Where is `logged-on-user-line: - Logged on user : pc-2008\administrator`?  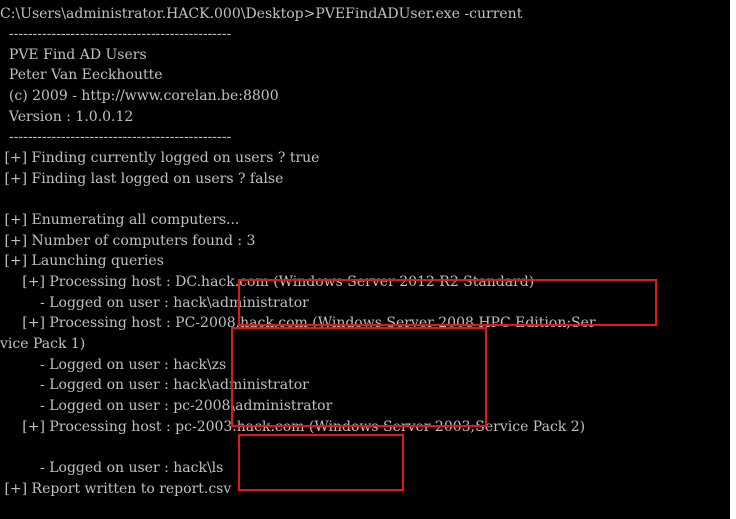
logged-on-user-line: - Logged on user : pc-2008\administrator is located at coordinates (166, 406).